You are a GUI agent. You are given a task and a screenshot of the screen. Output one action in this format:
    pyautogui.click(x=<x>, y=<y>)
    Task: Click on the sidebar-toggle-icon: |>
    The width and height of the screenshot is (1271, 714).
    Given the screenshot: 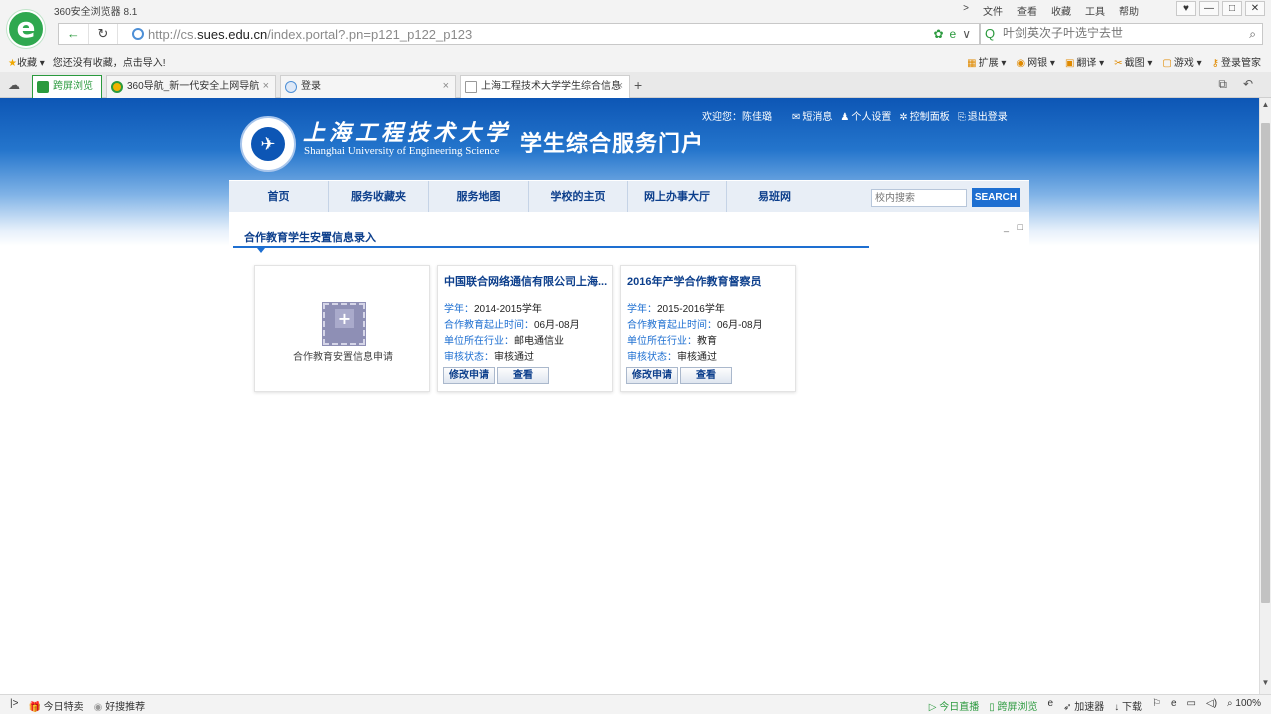 What is the action you would take?
    pyautogui.click(x=14, y=705)
    